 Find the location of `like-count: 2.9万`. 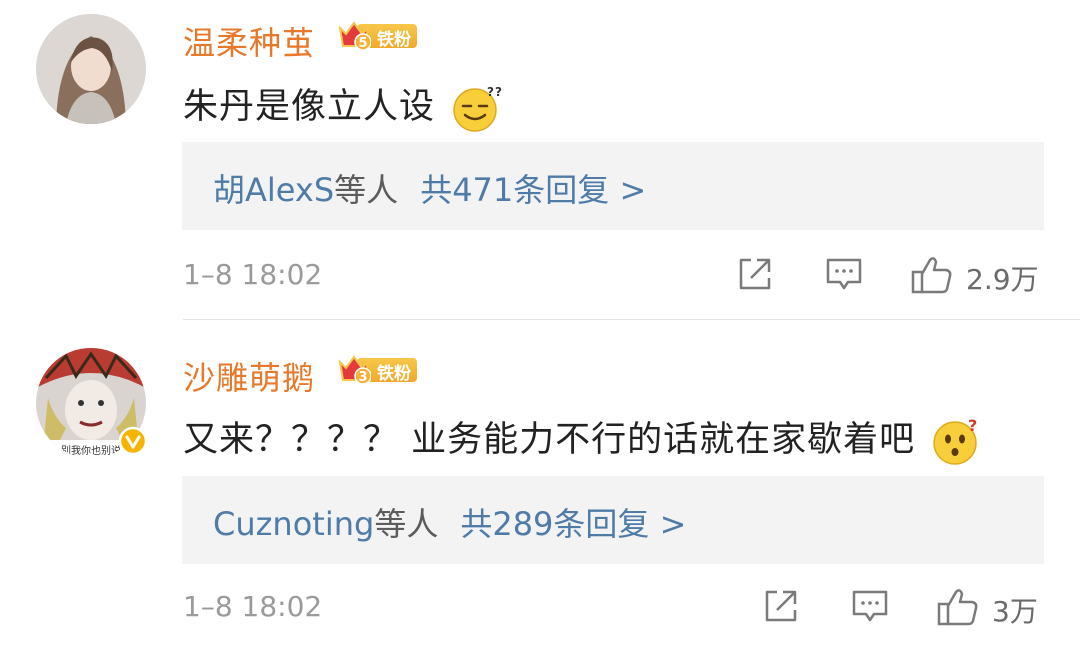

like-count: 2.9万 is located at coordinates (1002, 279).